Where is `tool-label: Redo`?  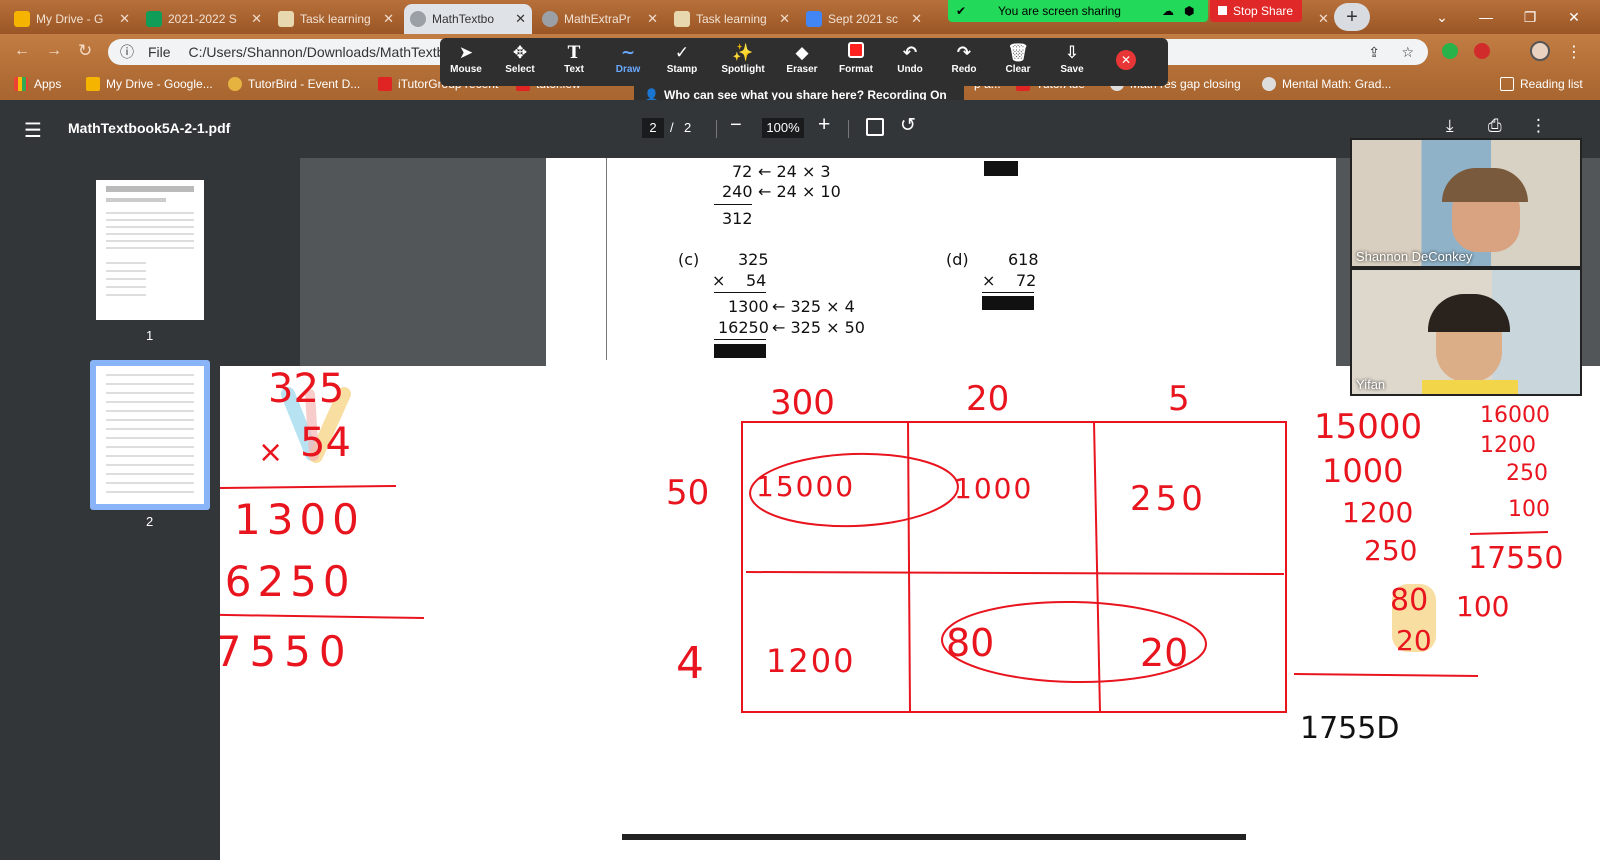
tool-label: Redo is located at coordinates (964, 69).